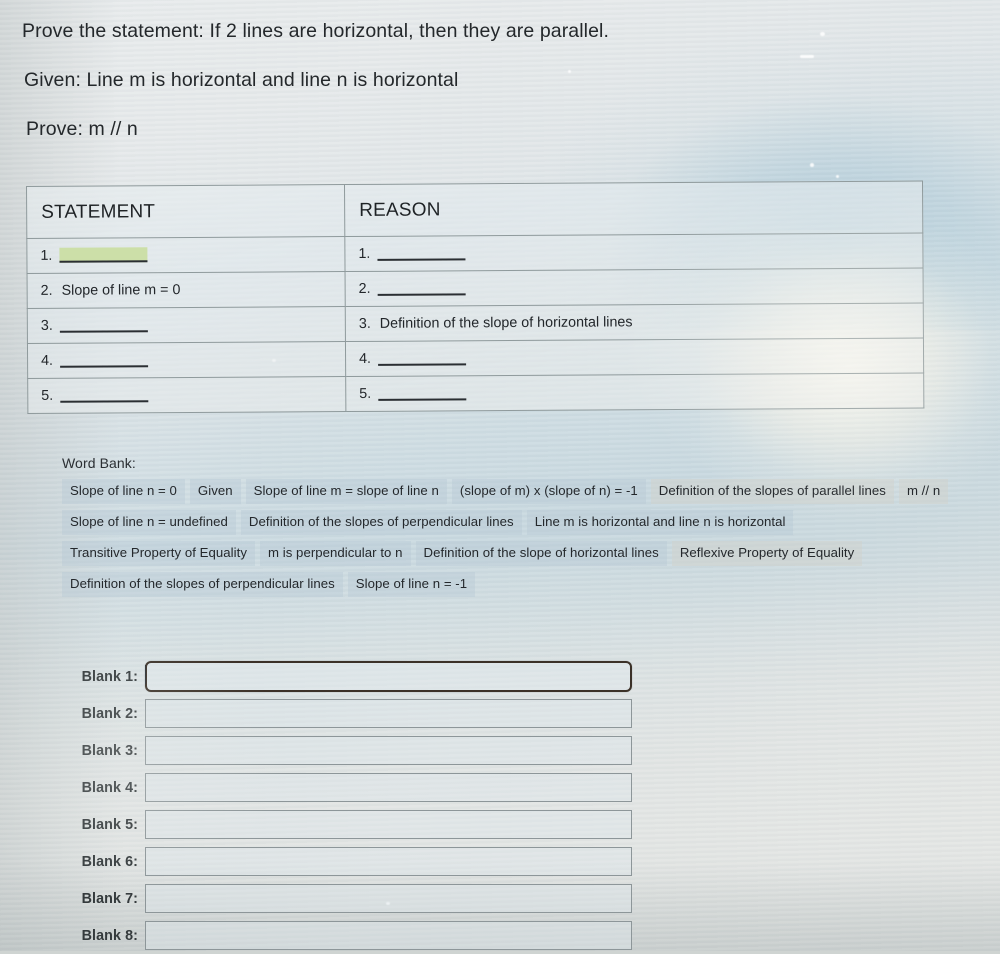 This screenshot has height=954, width=1000. I want to click on blank-row-6: Blank 6:, so click(360, 861).